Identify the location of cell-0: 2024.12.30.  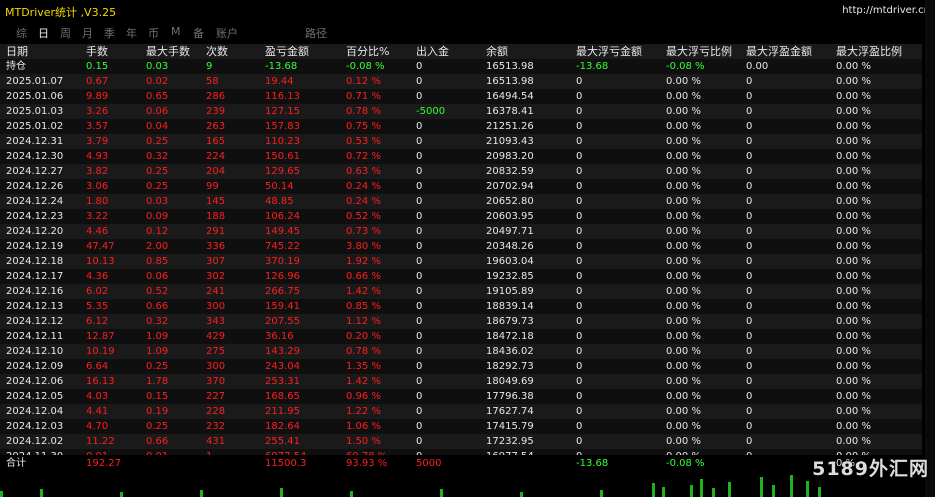
(35, 156).